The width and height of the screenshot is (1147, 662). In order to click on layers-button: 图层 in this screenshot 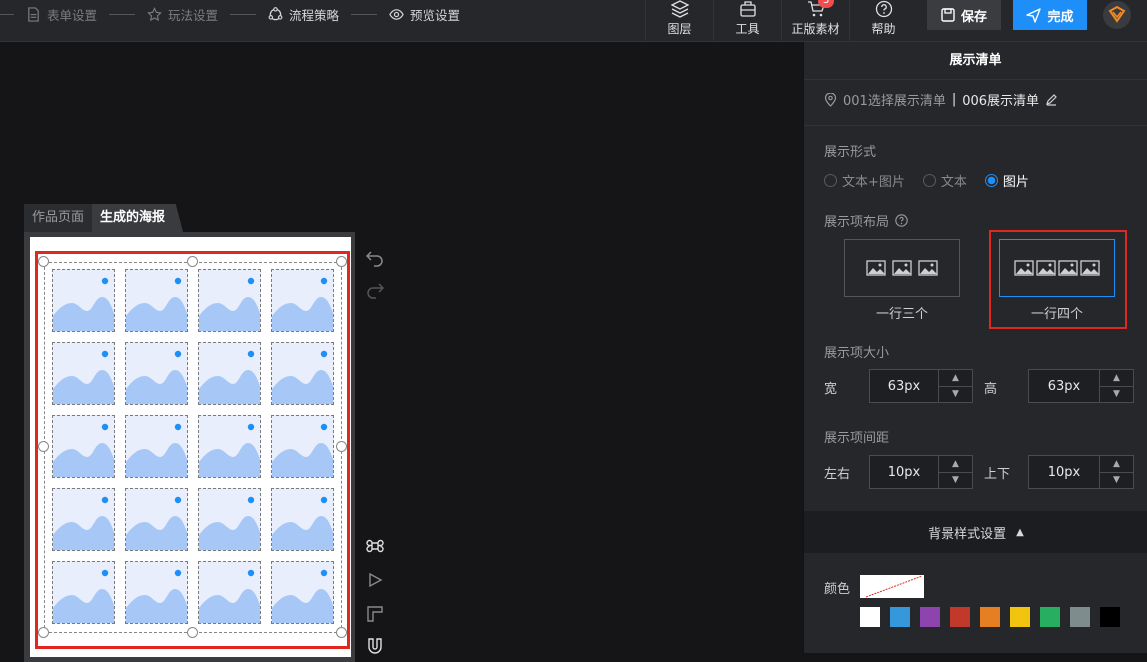, I will do `click(679, 21)`.